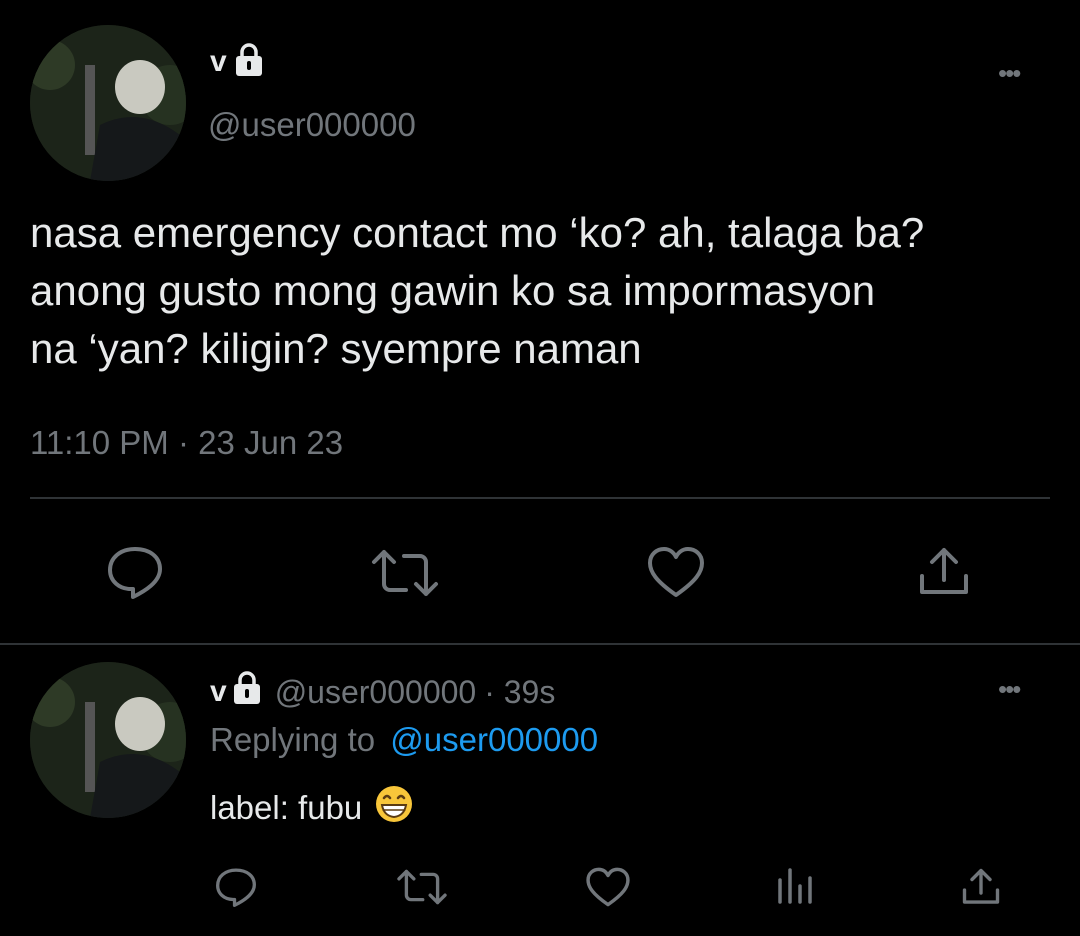 The height and width of the screenshot is (936, 1080). What do you see at coordinates (218, 62) in the screenshot?
I see `display-name: v` at bounding box center [218, 62].